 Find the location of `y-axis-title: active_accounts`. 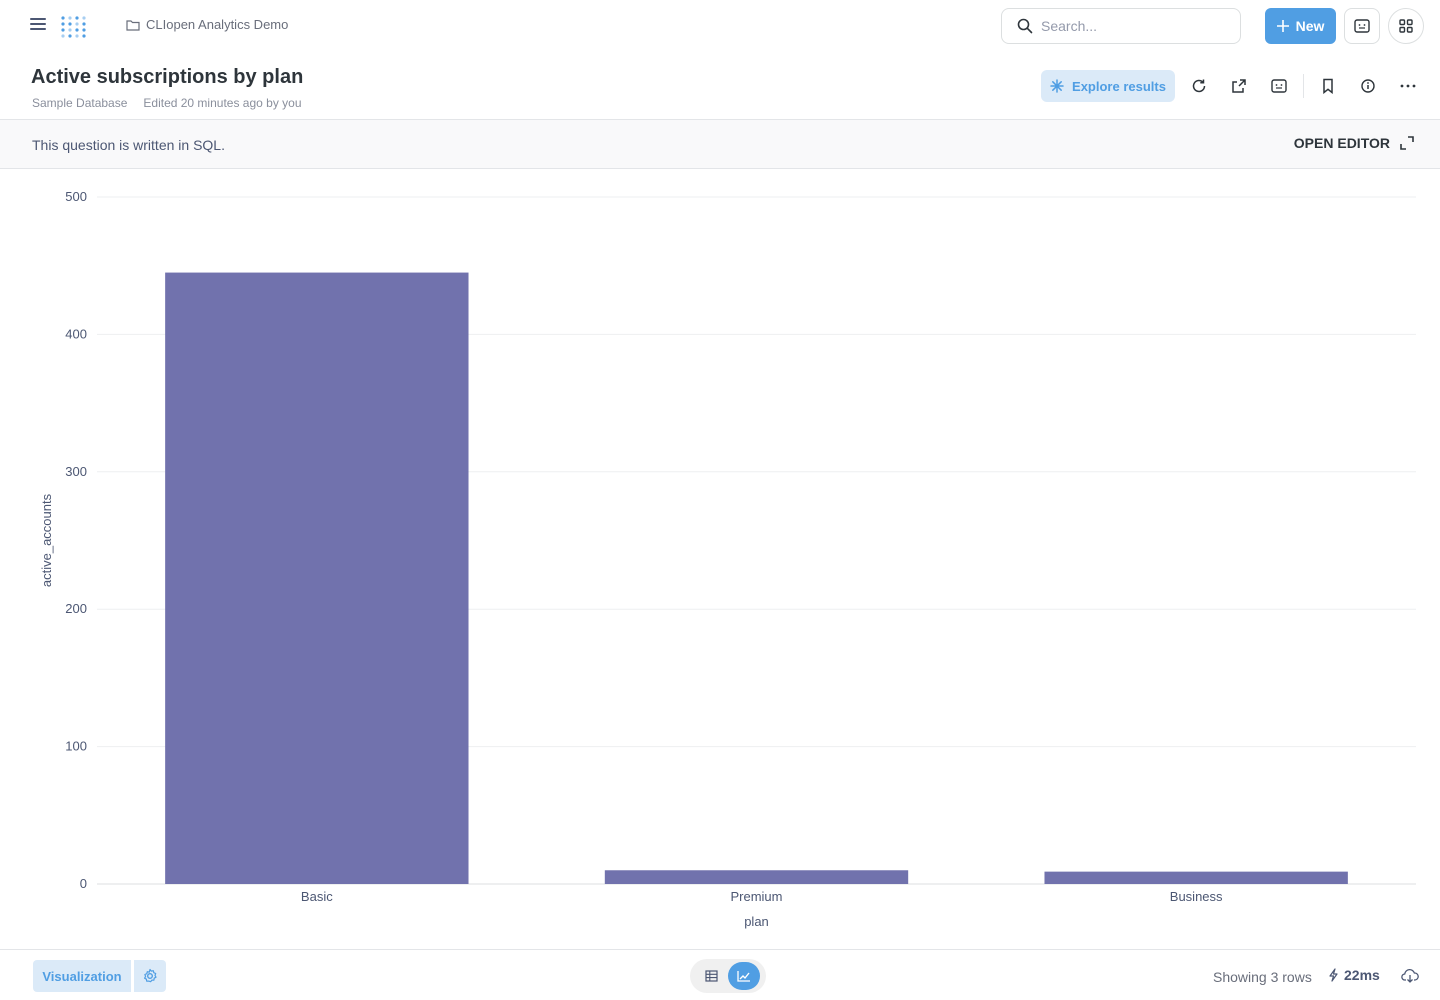

y-axis-title: active_accounts is located at coordinates (46, 540).